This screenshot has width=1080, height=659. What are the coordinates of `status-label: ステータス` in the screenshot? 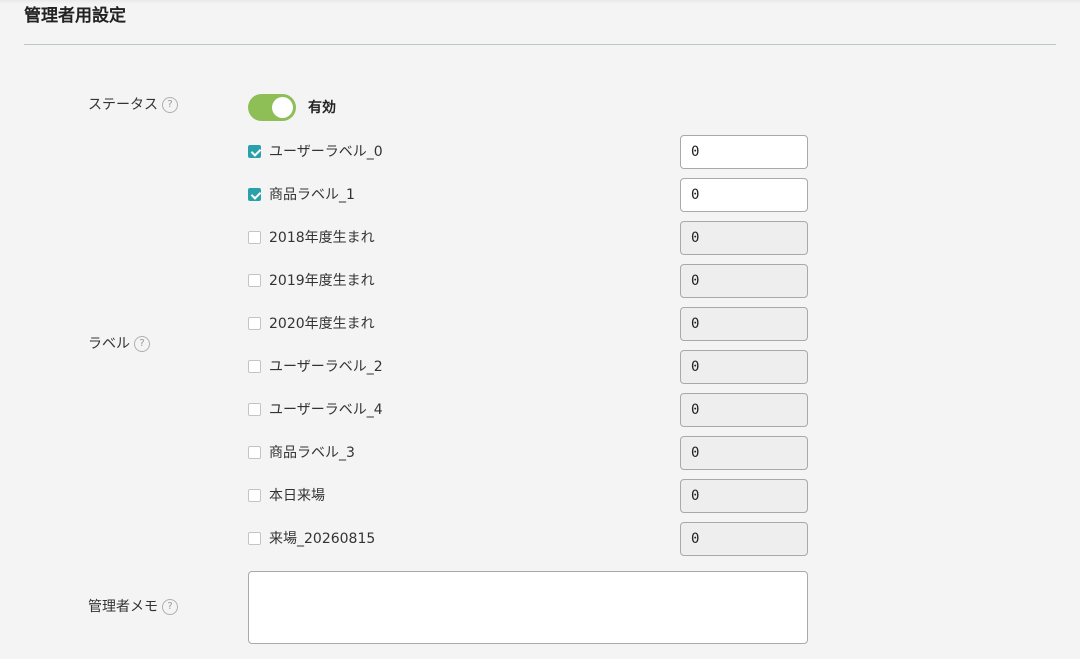 It's located at (123, 105).